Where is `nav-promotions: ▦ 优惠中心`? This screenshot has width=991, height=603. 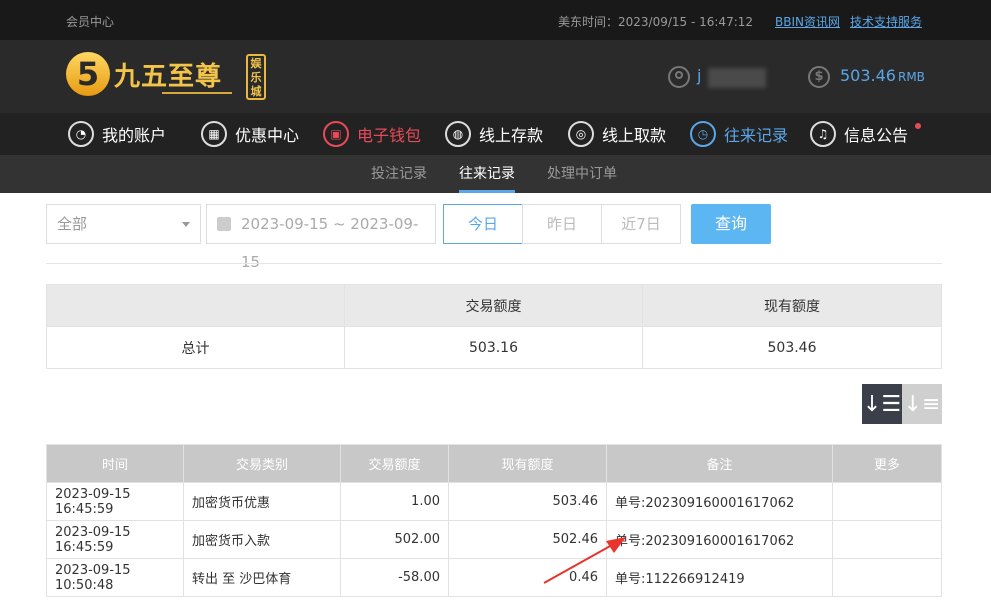 nav-promotions: ▦ 优惠中心 is located at coordinates (250, 134).